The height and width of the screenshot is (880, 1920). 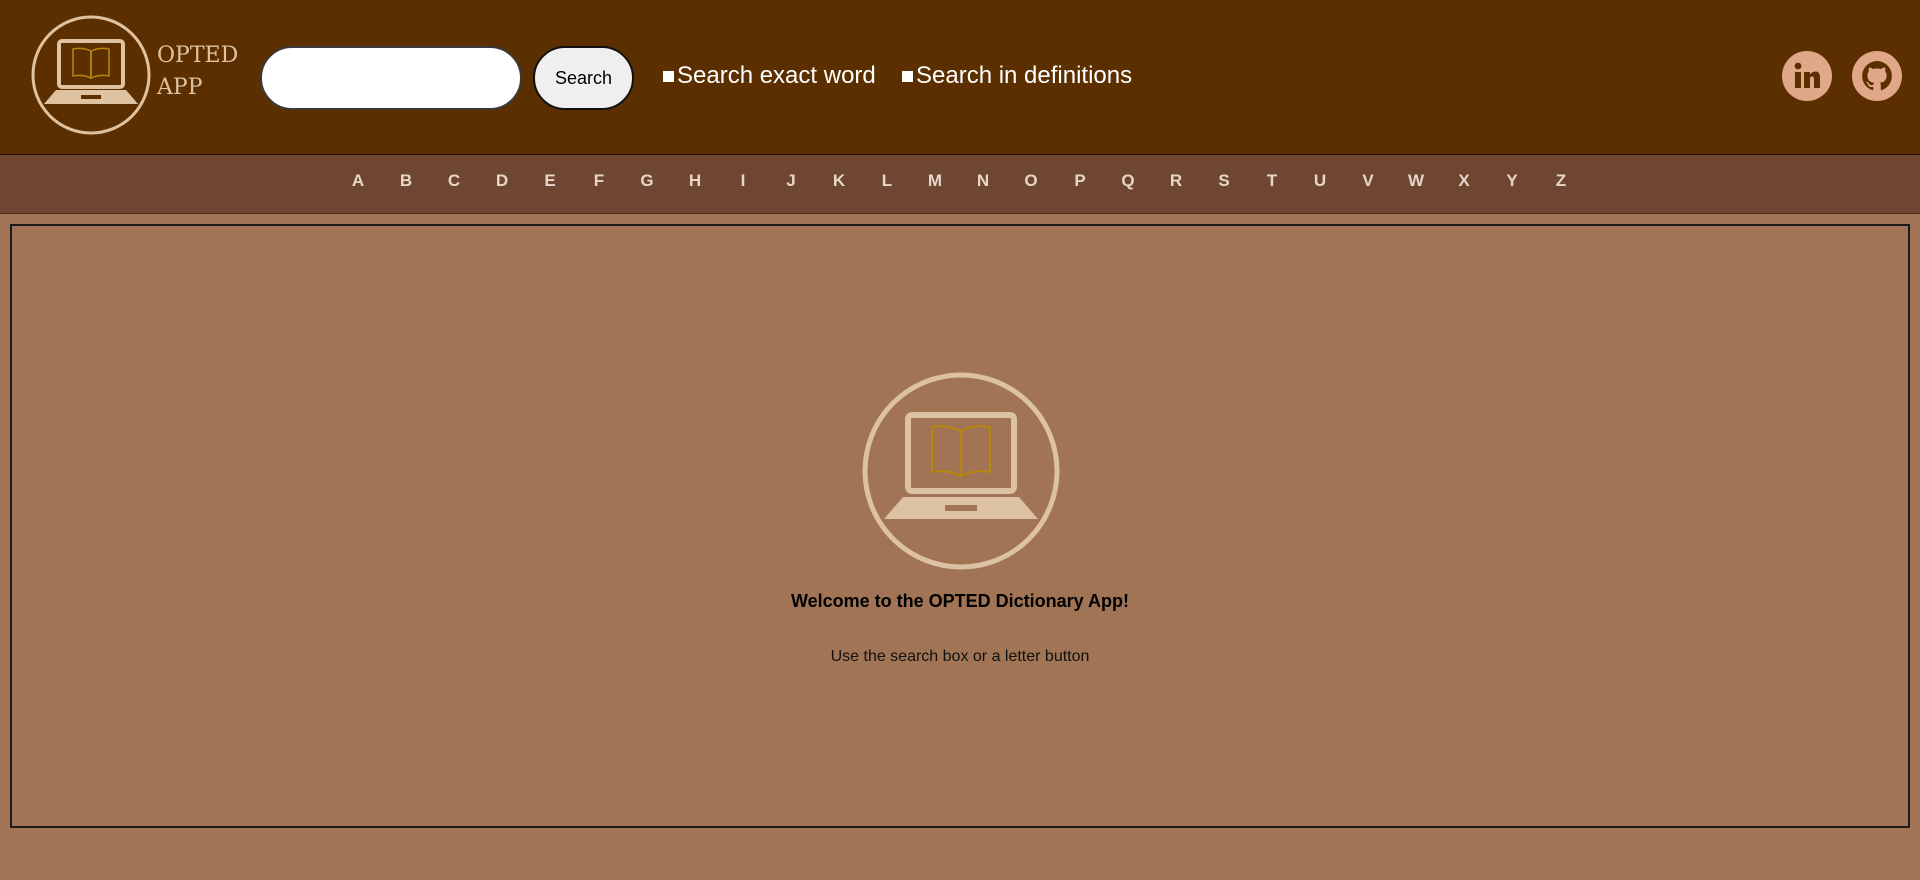 I want to click on linkedin-link, so click(x=1807, y=76).